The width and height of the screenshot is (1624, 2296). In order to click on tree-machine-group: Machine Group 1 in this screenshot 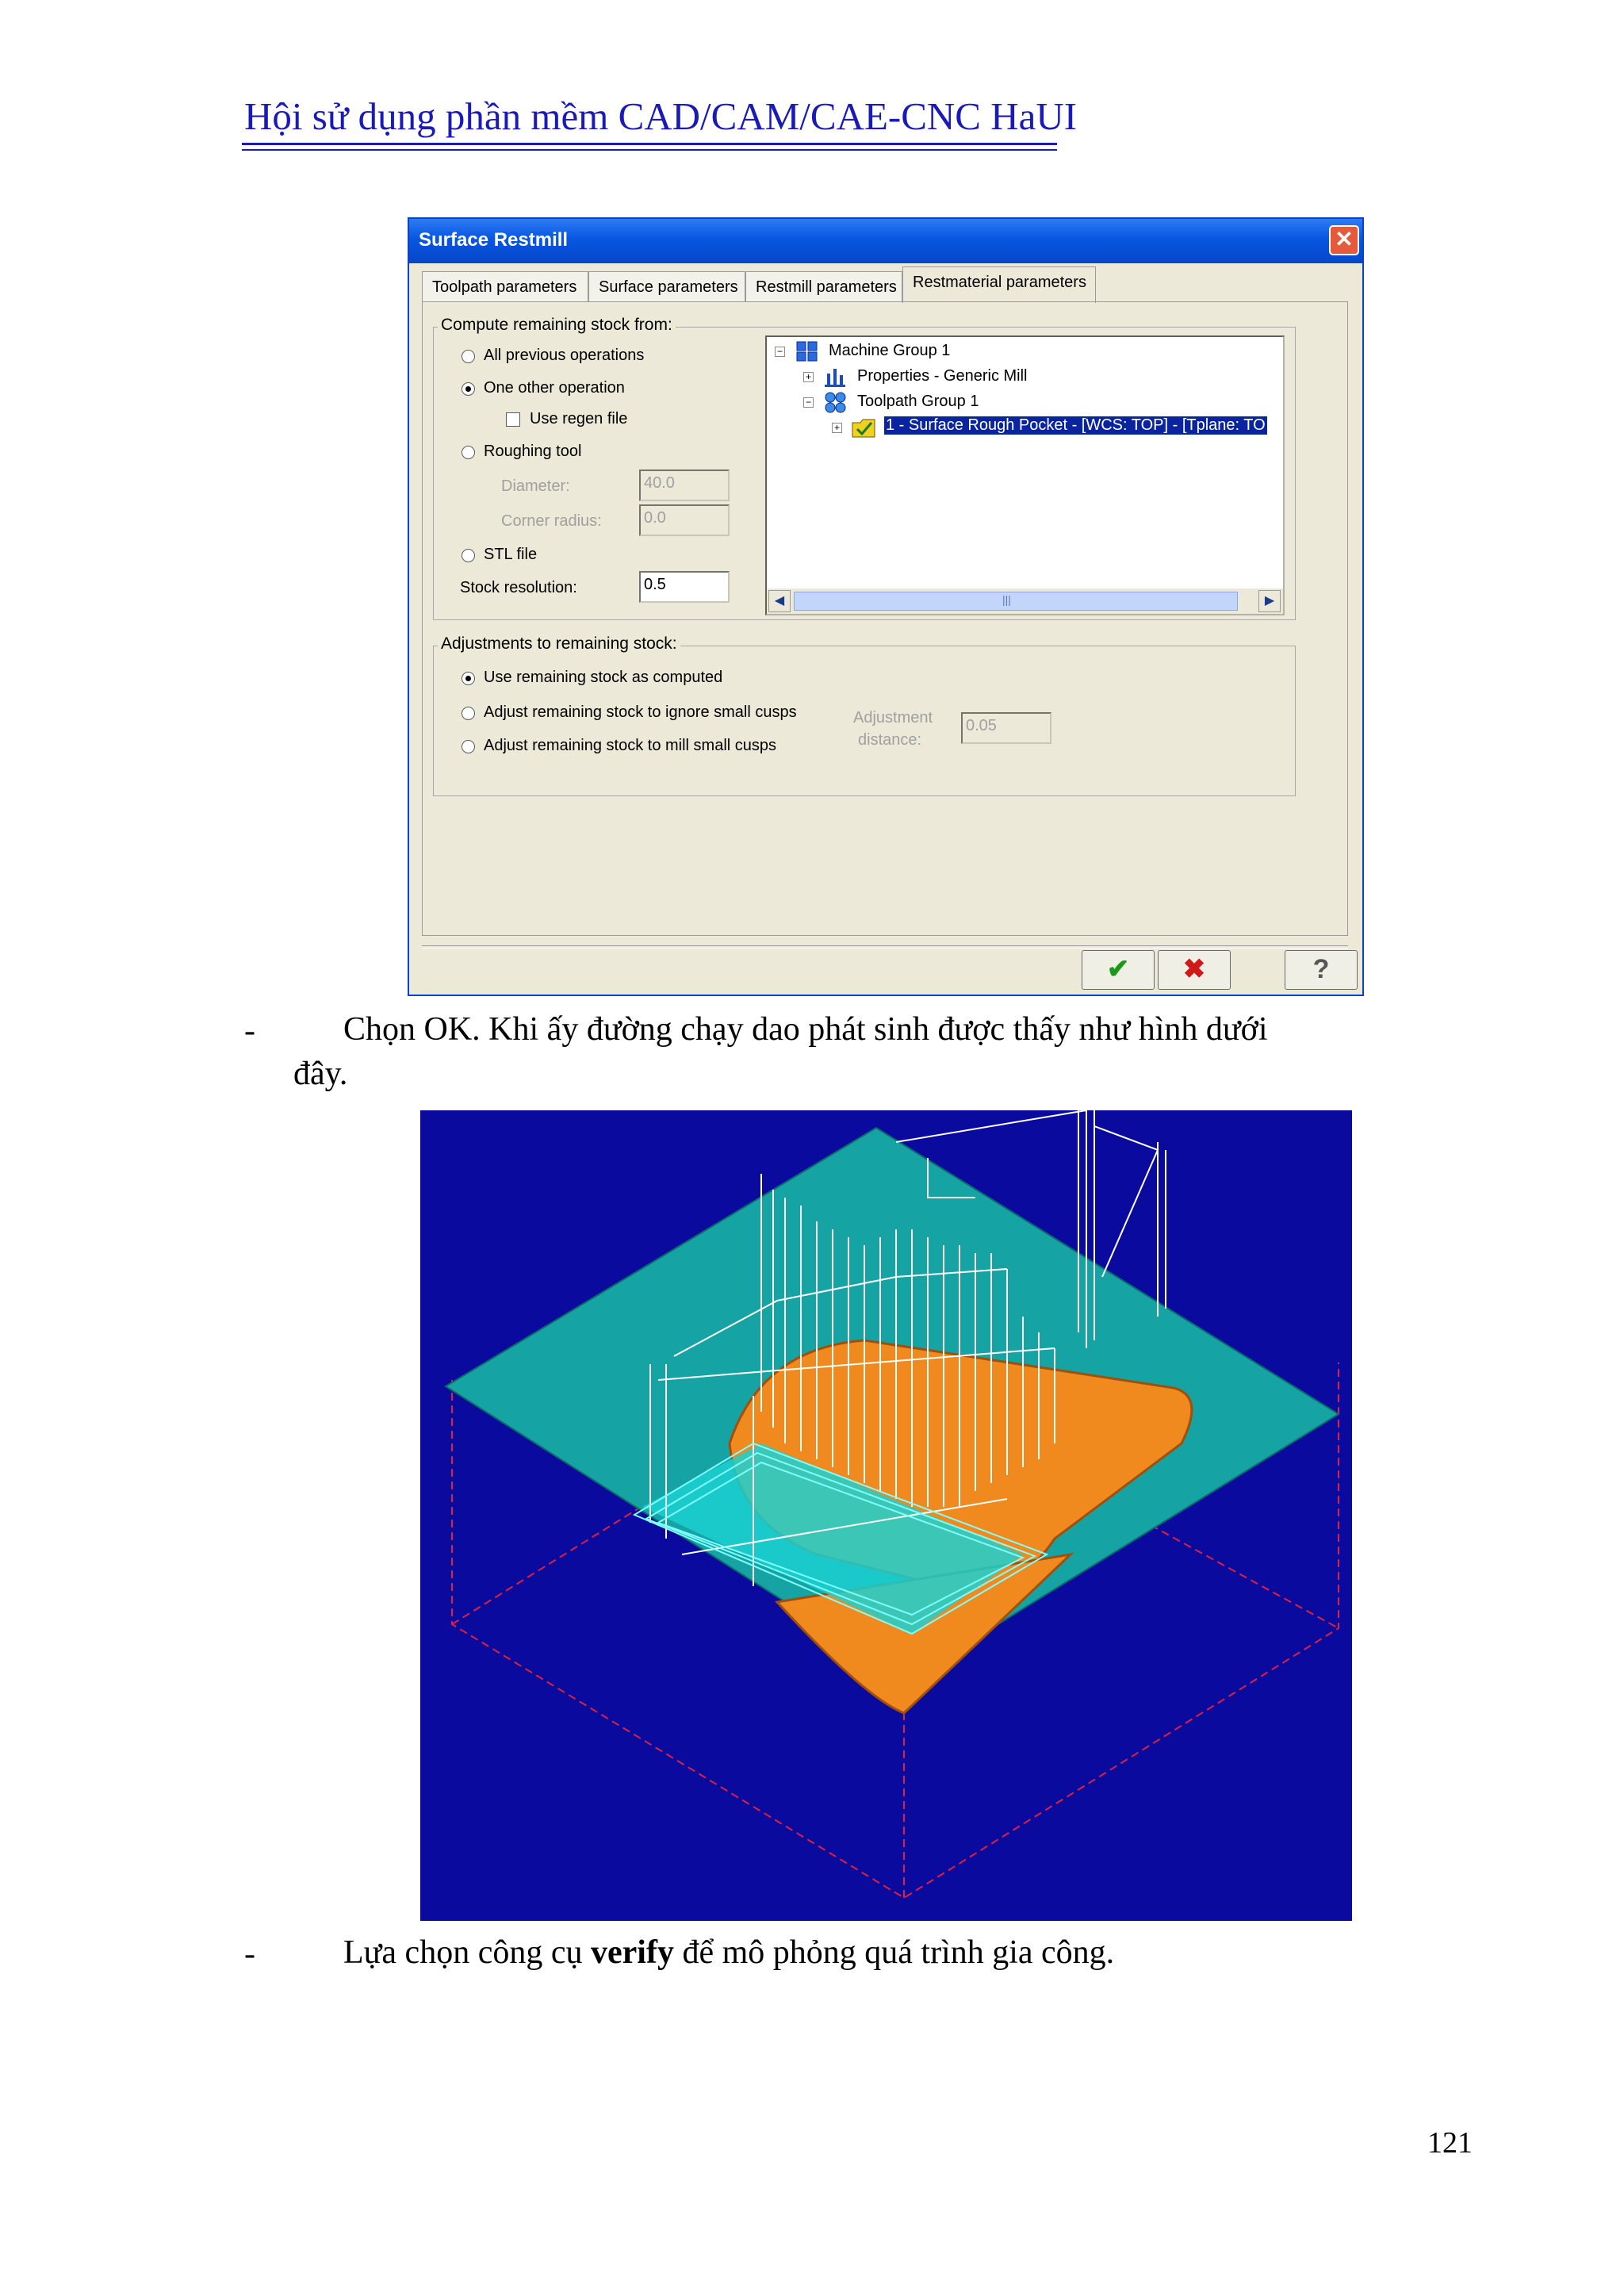, I will do `click(889, 351)`.